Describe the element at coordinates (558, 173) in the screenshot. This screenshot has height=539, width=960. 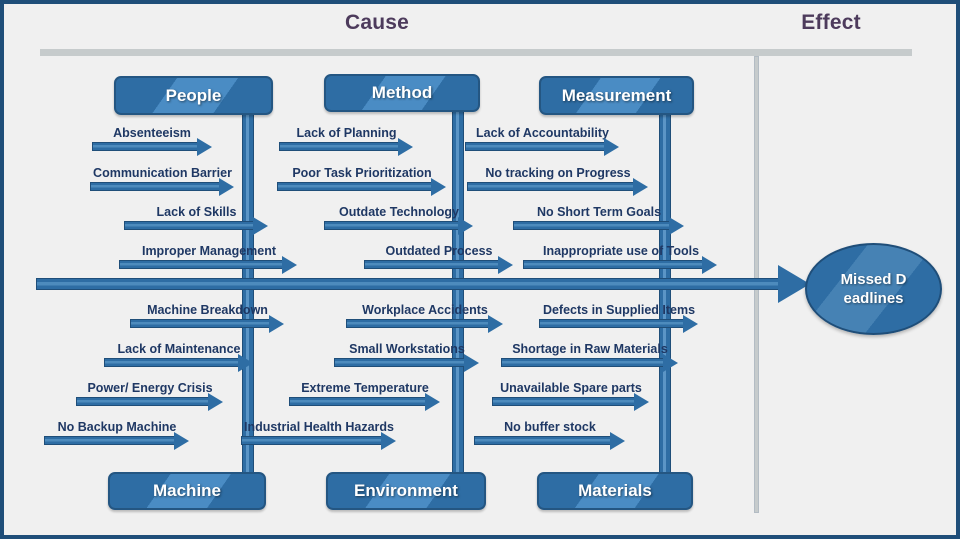
I see `cause-label: No tracking on Progress` at that location.